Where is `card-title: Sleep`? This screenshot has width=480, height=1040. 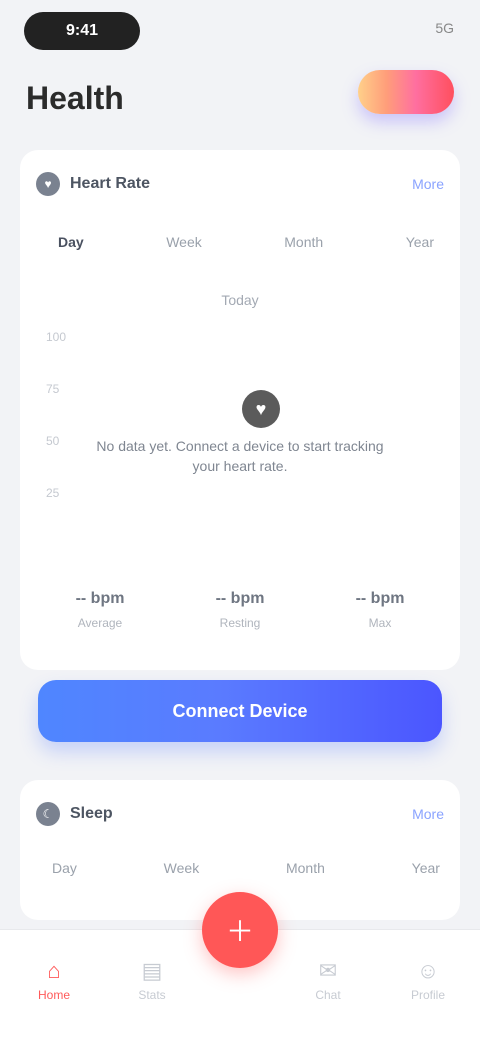 card-title: Sleep is located at coordinates (91, 813).